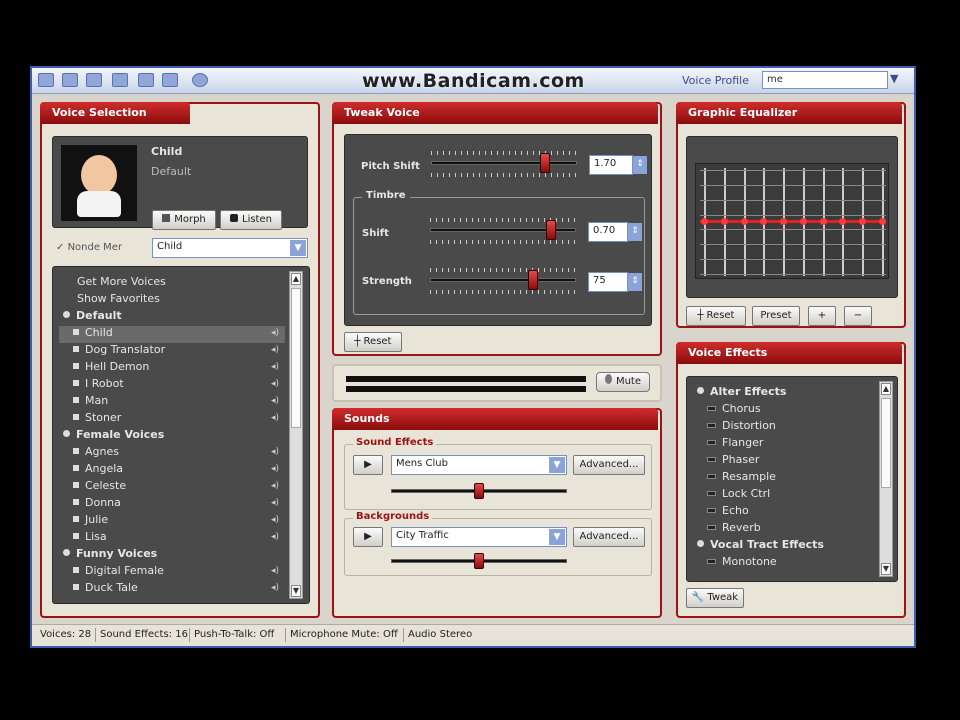  Describe the element at coordinates (120, 80) in the screenshot. I see `settings-icon` at that location.